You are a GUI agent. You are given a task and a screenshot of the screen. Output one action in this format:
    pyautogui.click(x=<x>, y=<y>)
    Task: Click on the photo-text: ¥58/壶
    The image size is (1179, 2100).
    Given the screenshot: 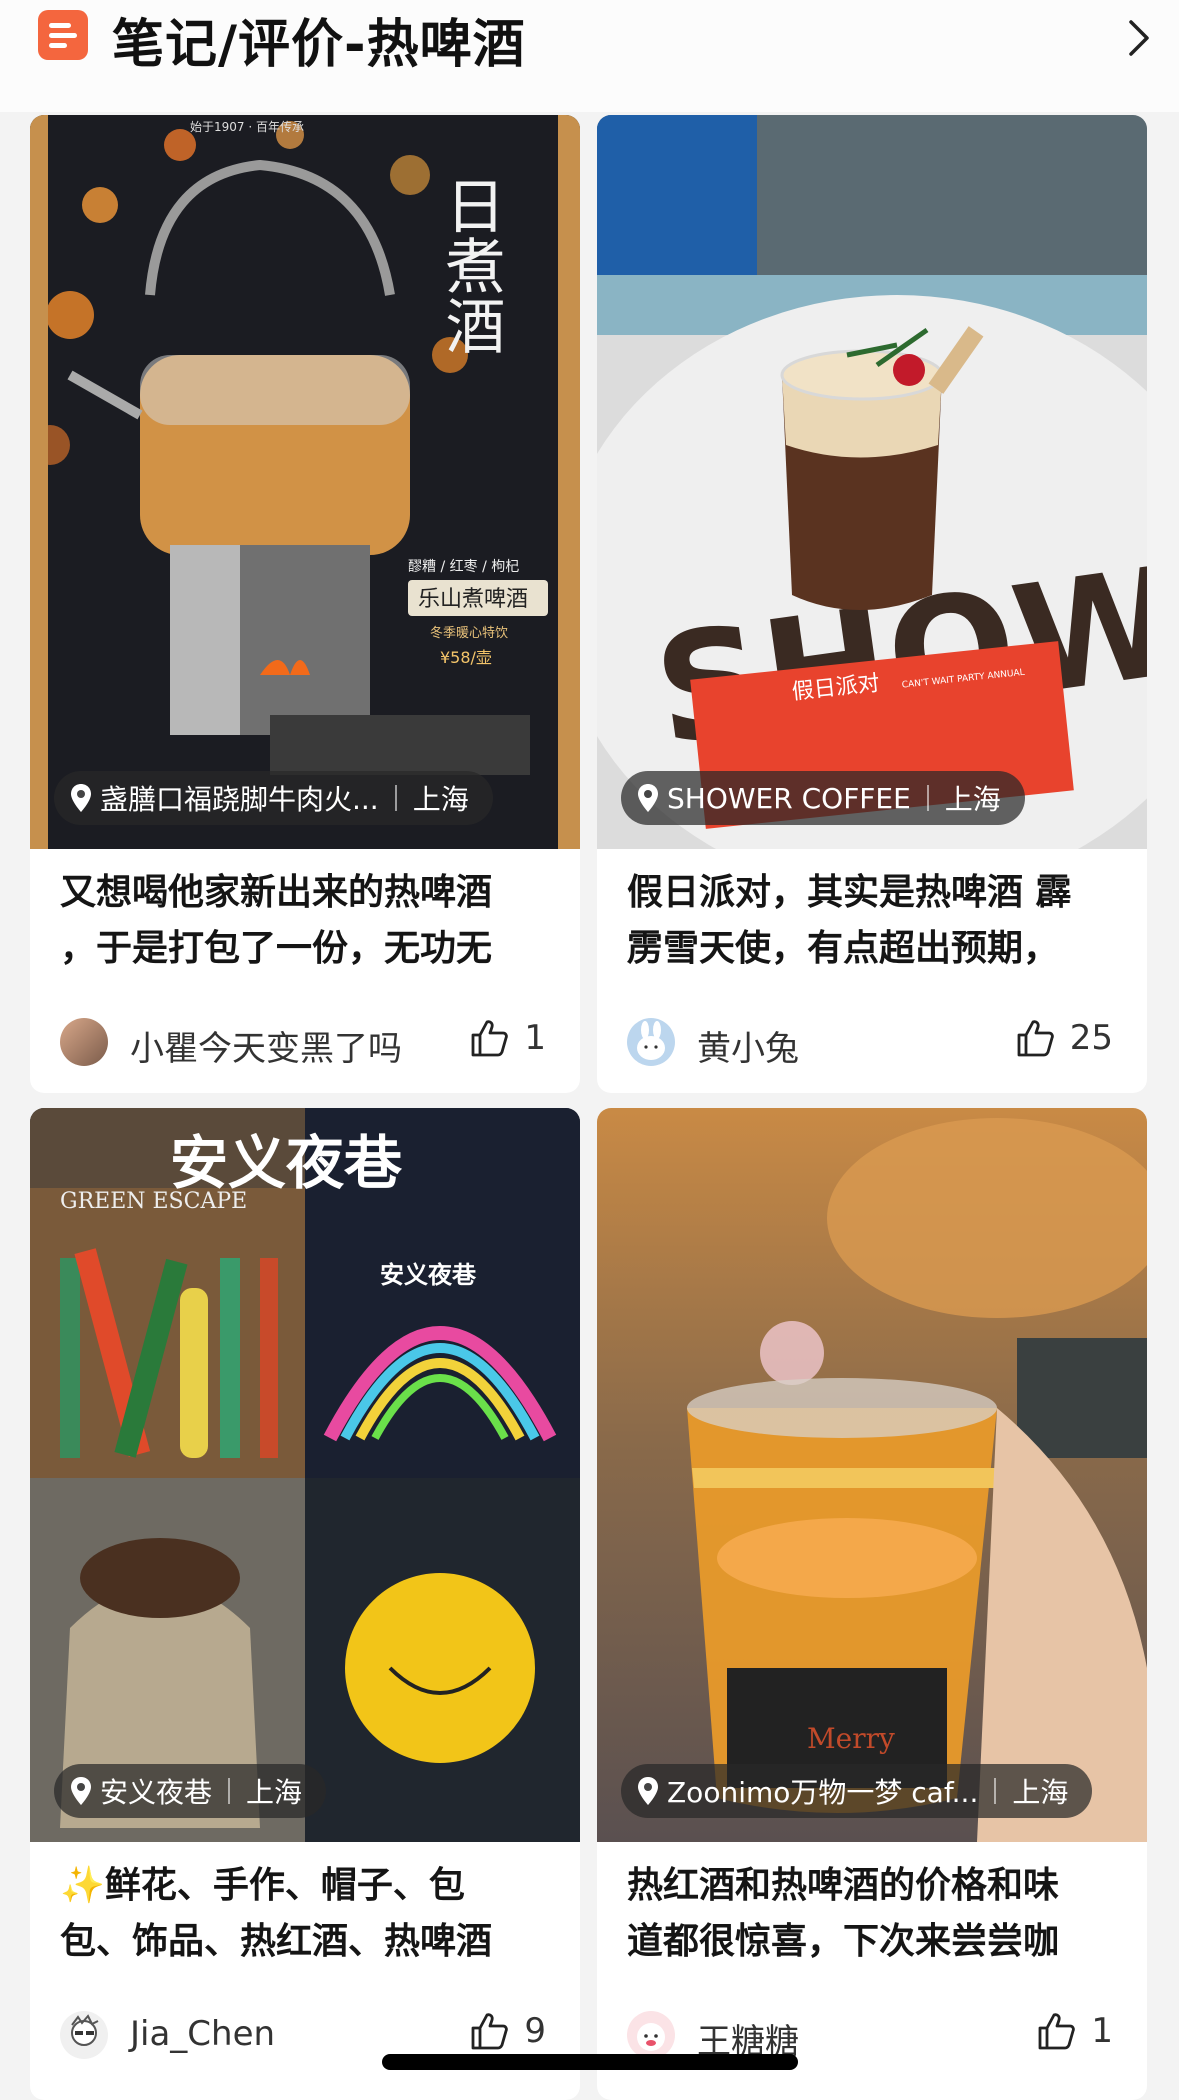 What is the action you would take?
    pyautogui.click(x=466, y=657)
    